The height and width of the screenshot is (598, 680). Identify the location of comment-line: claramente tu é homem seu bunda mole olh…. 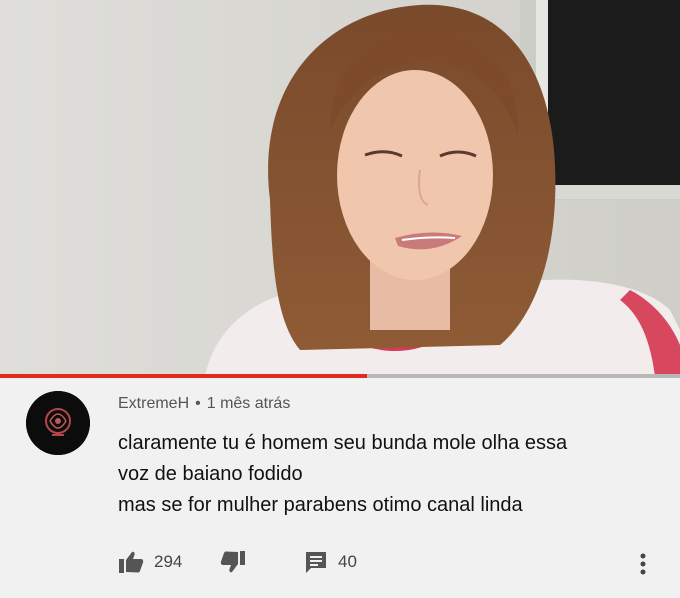
(343, 443).